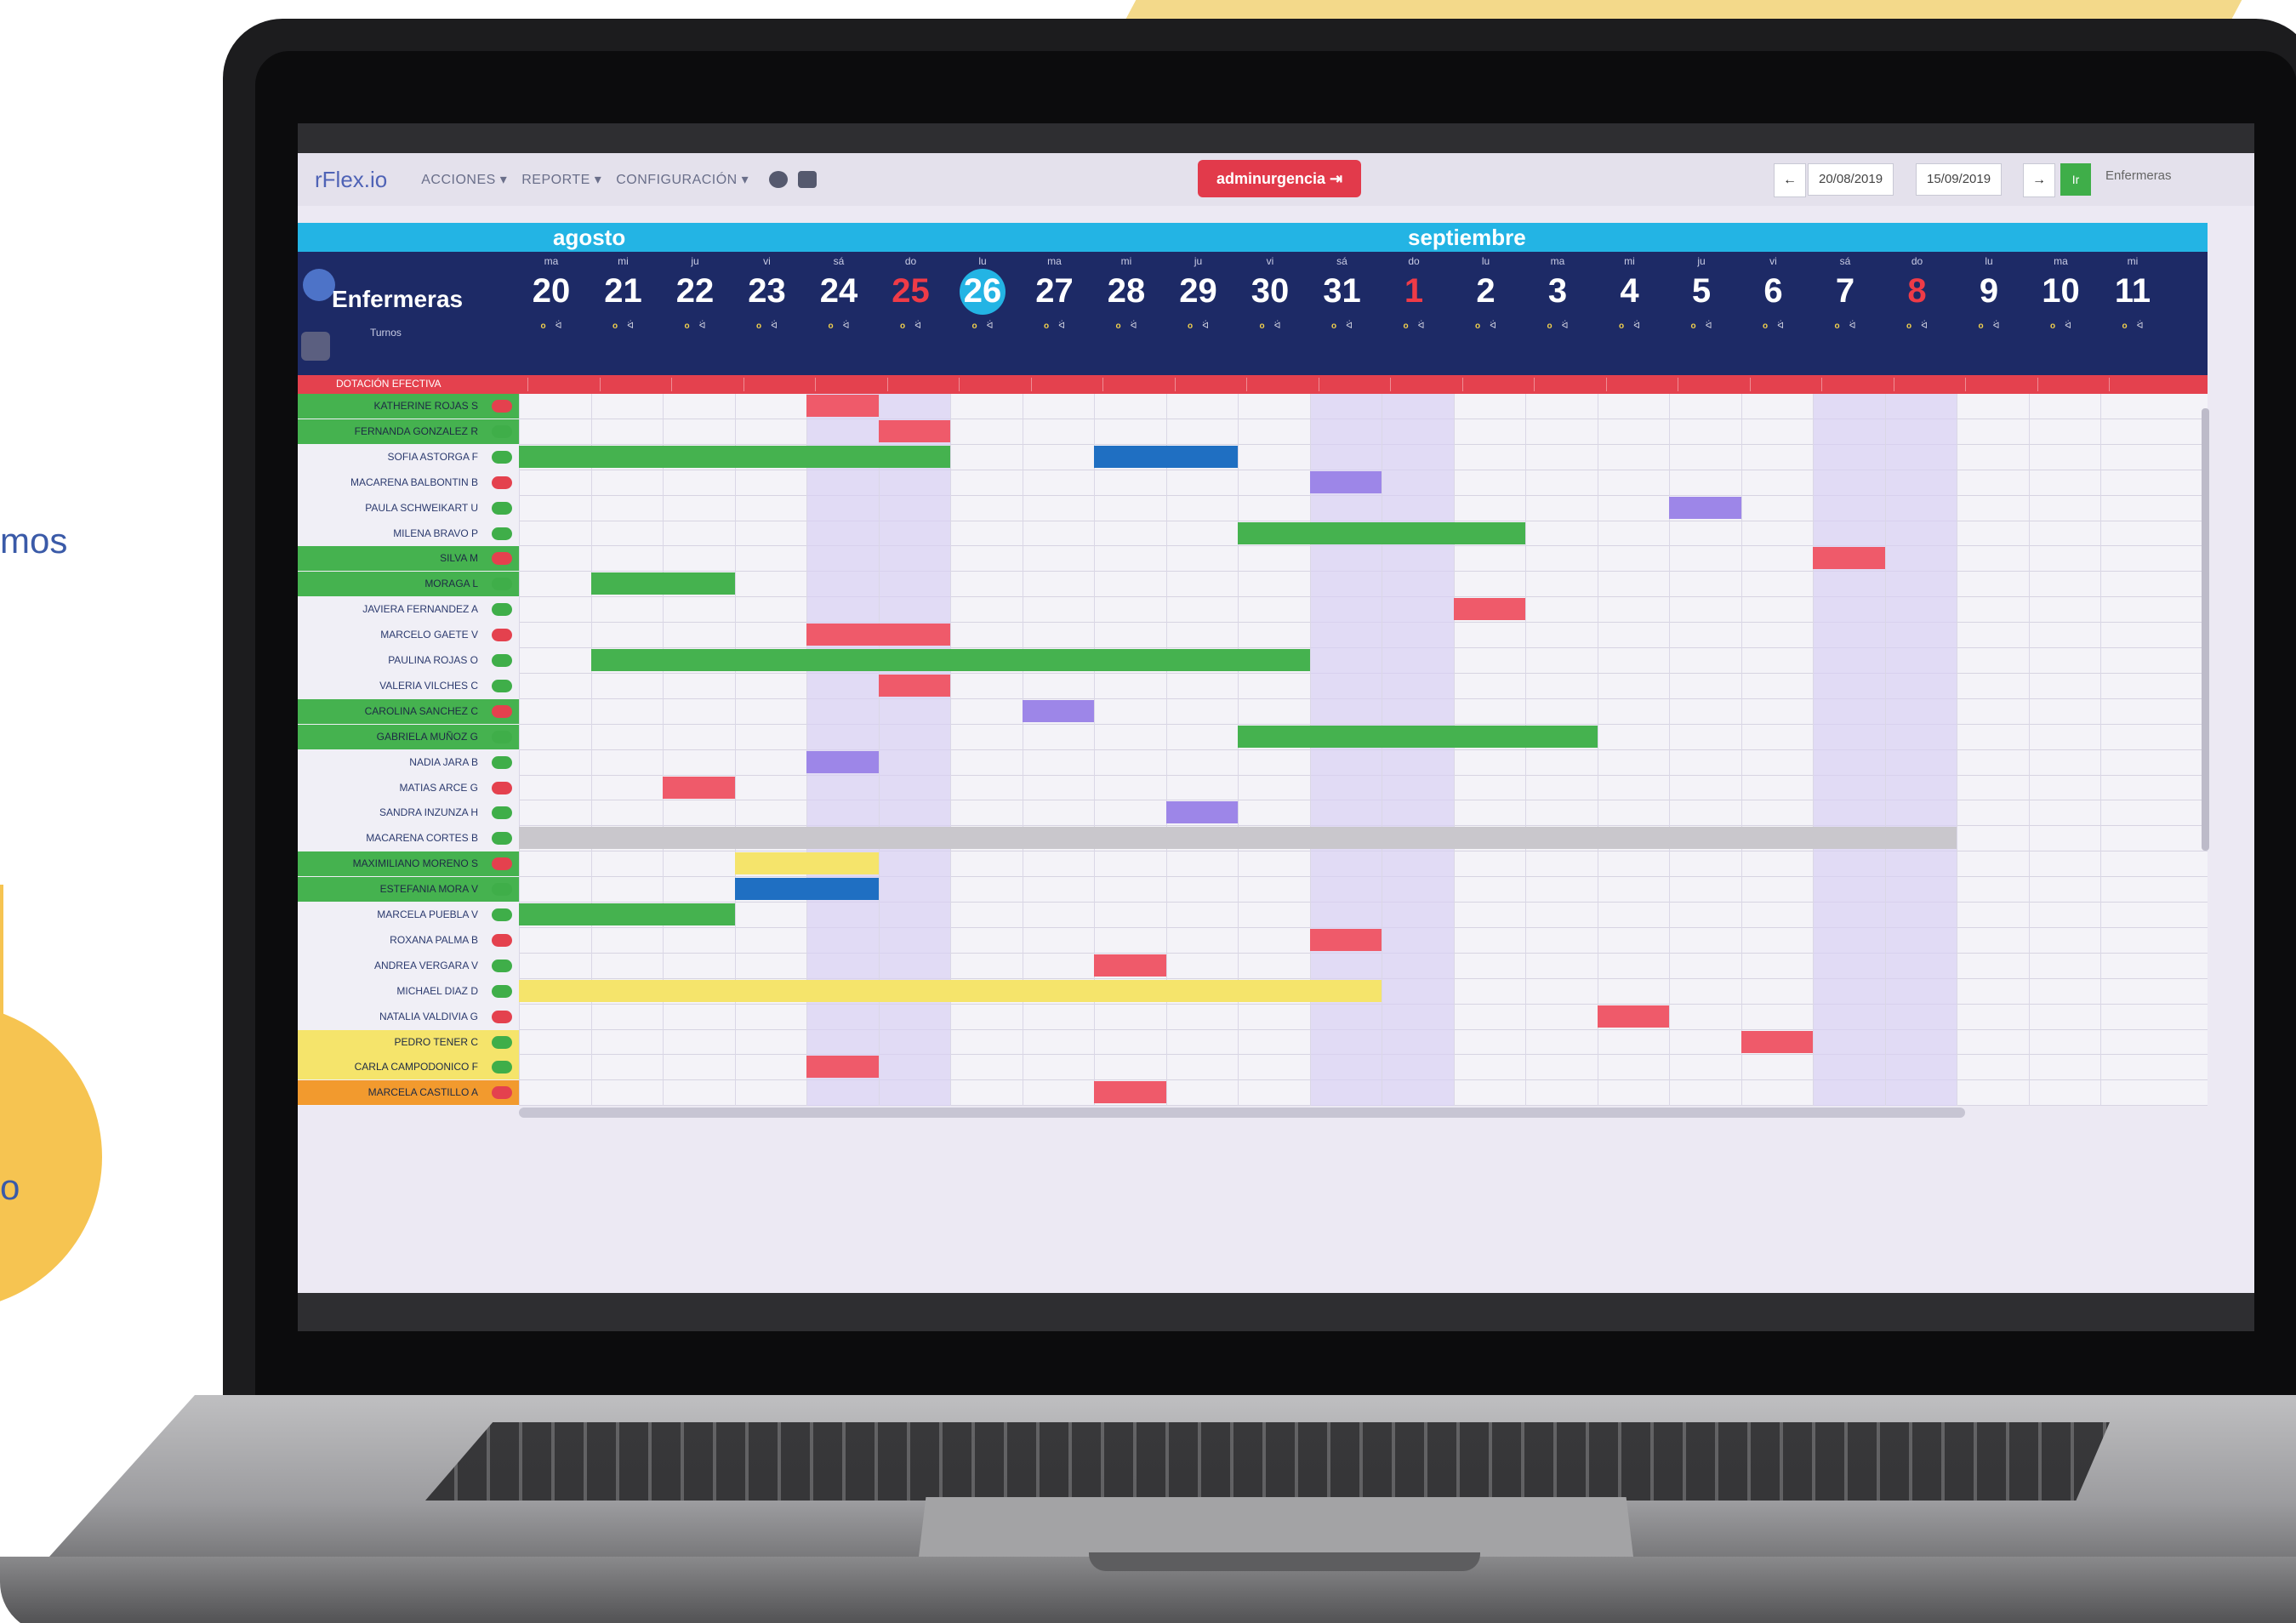  I want to click on staff-name: MACARENA BALBONTIN B, so click(408, 482).